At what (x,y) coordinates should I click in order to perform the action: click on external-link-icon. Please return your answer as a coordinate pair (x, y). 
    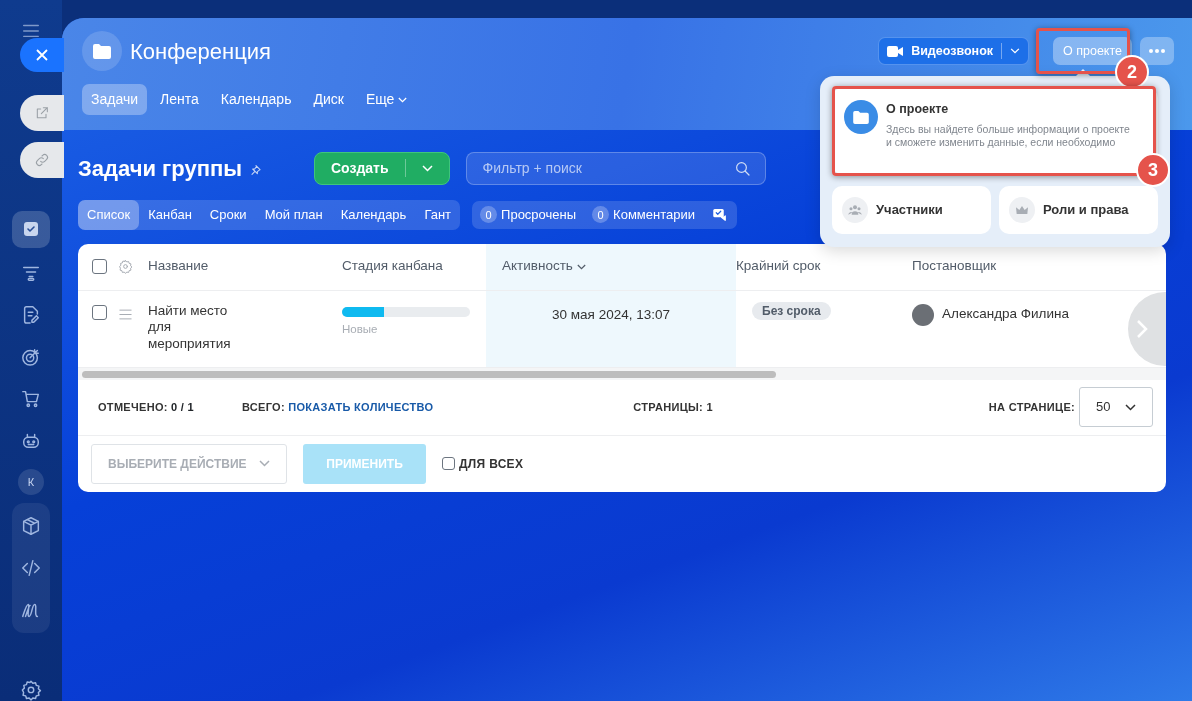
    Looking at the image, I should click on (42, 113).